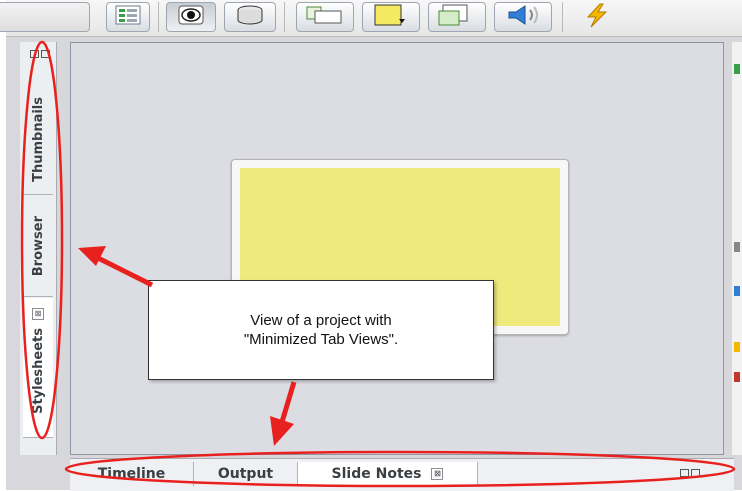 Image resolution: width=742 pixels, height=491 pixels. I want to click on tab-label: Thumbnails, so click(38, 139).